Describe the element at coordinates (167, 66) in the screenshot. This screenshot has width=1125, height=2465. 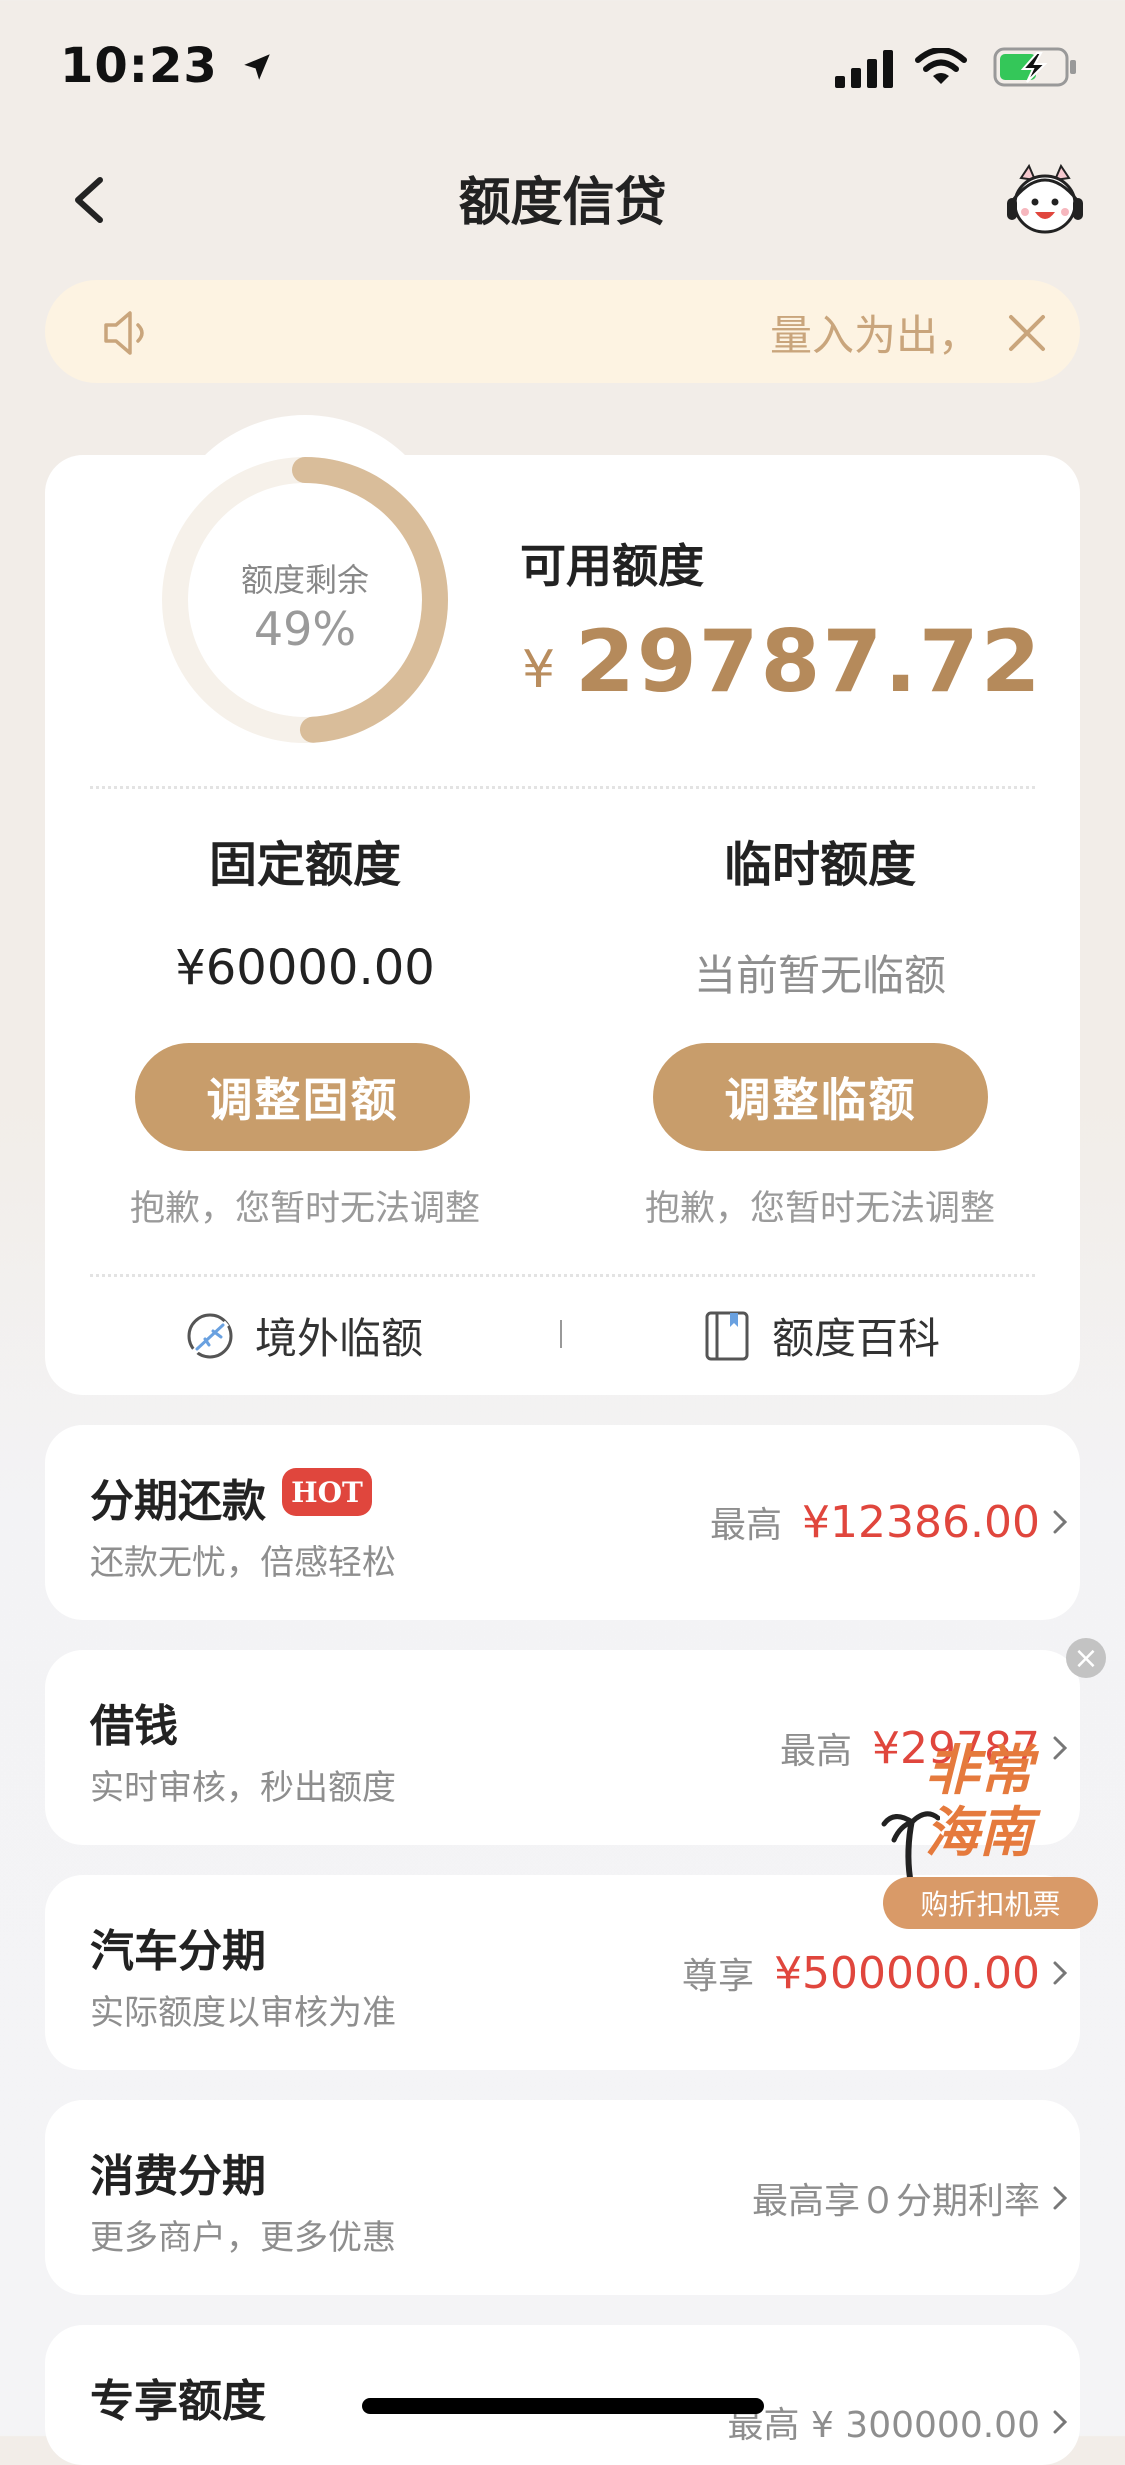
I see `status-time: 10:23` at that location.